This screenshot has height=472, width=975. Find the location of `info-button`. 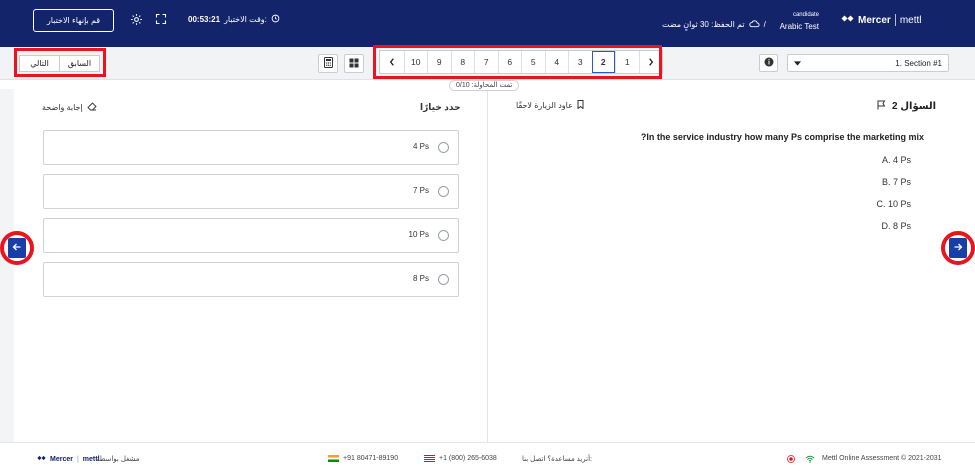

info-button is located at coordinates (768, 63).